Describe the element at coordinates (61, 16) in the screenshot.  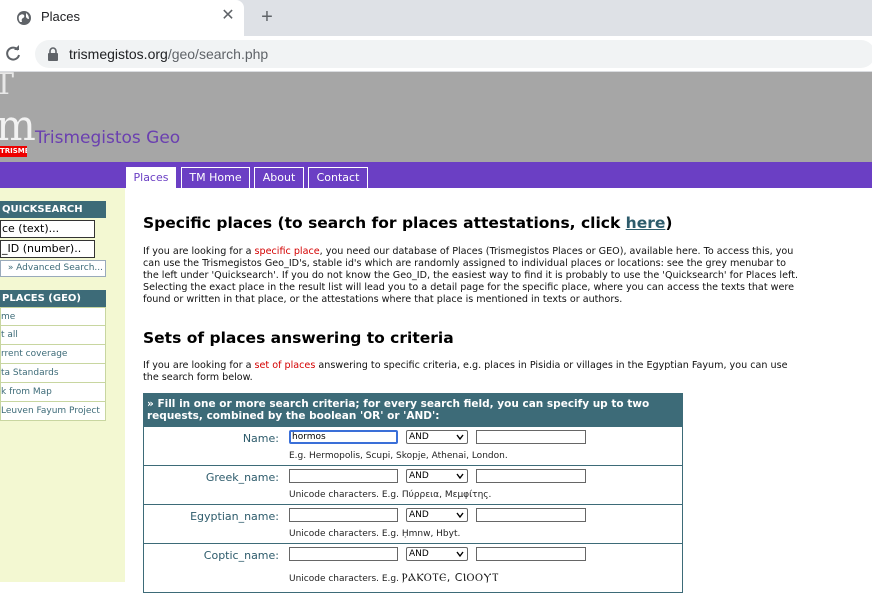
I see `tab-title: Places` at that location.